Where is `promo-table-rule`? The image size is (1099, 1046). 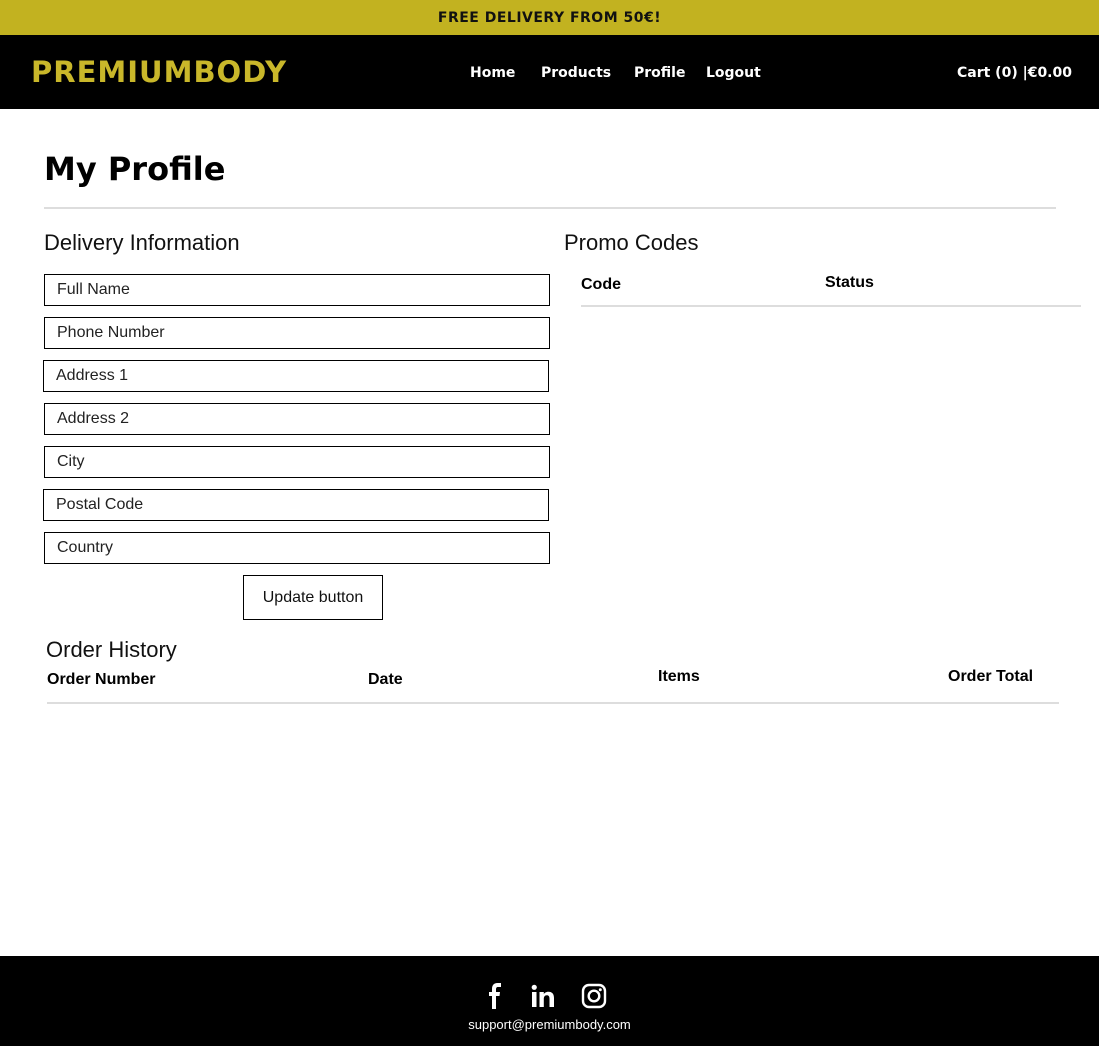 promo-table-rule is located at coordinates (831, 306).